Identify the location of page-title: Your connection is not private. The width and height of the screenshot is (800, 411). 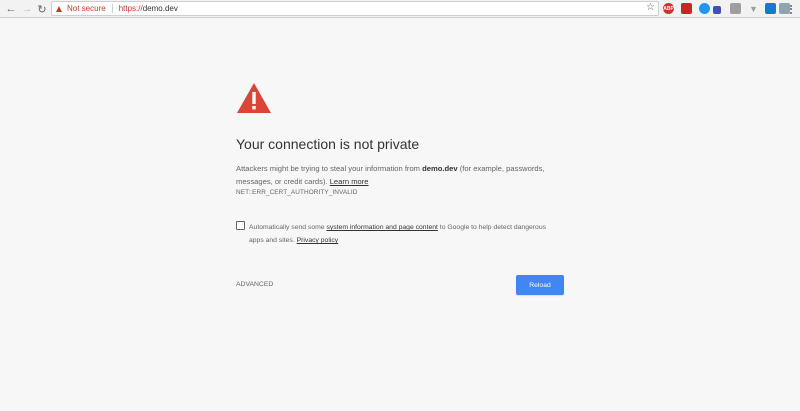
(328, 144).